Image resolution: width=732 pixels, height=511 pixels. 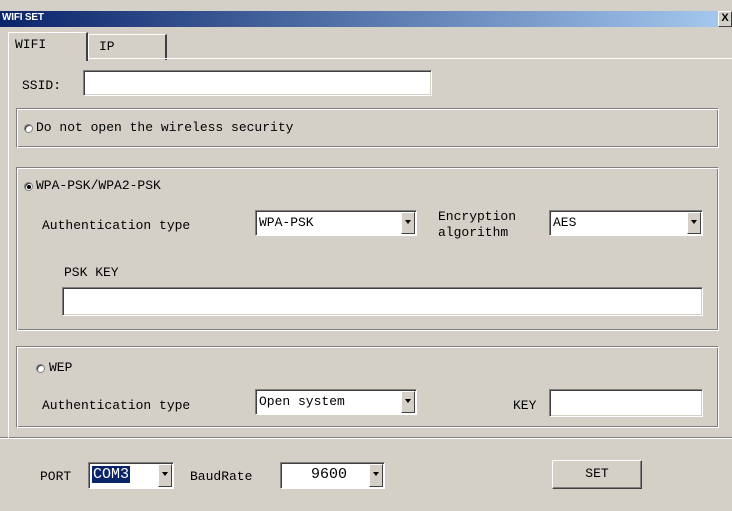 What do you see at coordinates (221, 476) in the screenshot?
I see `baudrate-label: BaudRate` at bounding box center [221, 476].